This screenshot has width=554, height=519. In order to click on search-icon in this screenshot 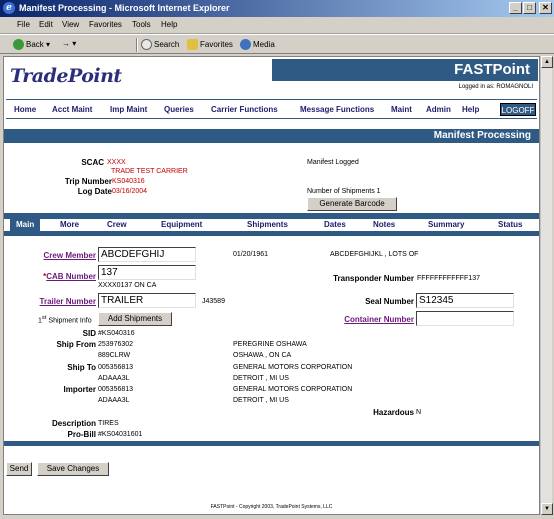, I will do `click(146, 44)`.